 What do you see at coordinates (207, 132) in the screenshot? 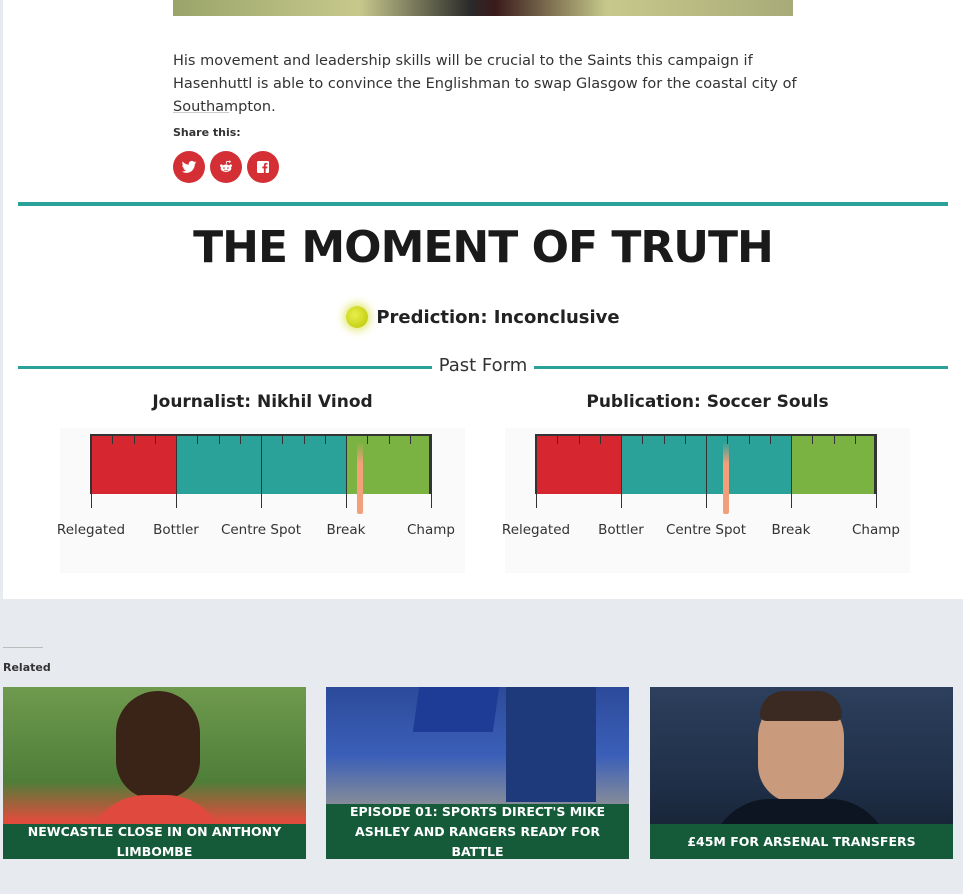
I see `share-label: Share this:` at bounding box center [207, 132].